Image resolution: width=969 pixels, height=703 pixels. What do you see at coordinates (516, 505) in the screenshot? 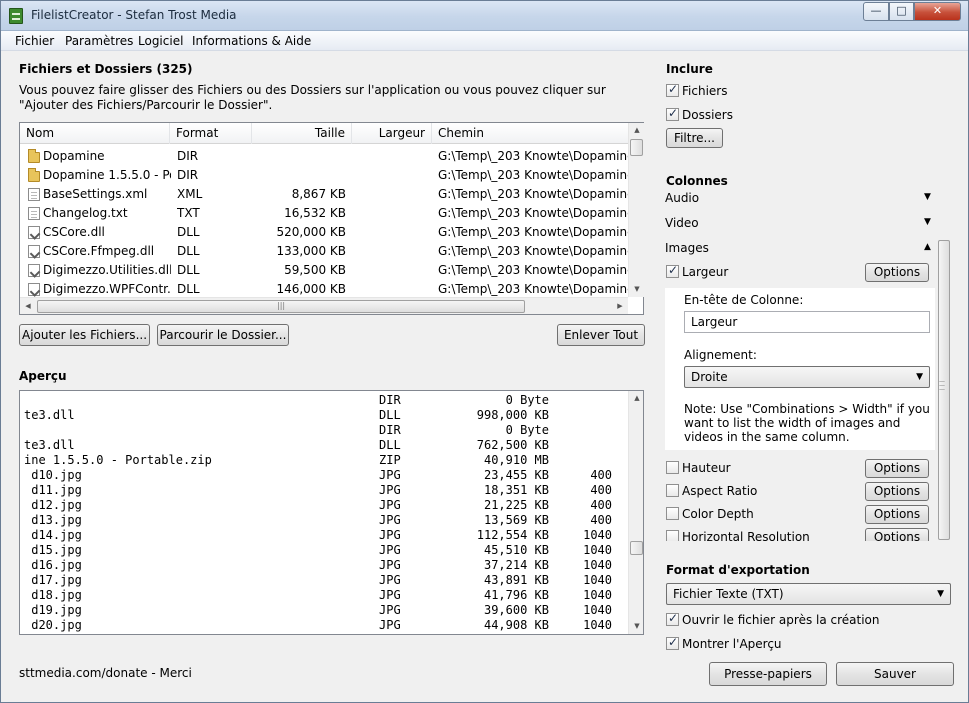
I see `preview-size: 21,225 KB` at bounding box center [516, 505].